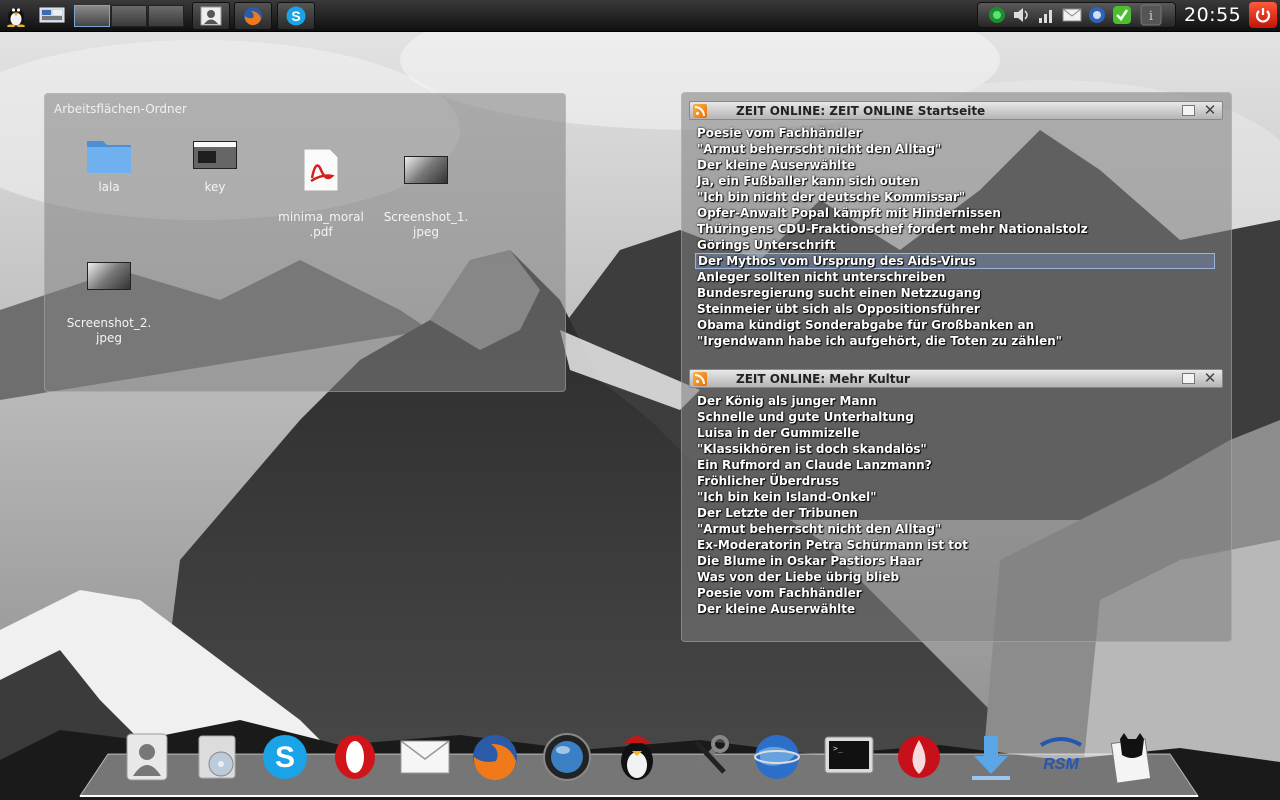 This screenshot has width=1280, height=800. Describe the element at coordinates (955, 465) in the screenshot. I see `feed-item: Ein Rufmord an Claude Lanzmann?` at that location.